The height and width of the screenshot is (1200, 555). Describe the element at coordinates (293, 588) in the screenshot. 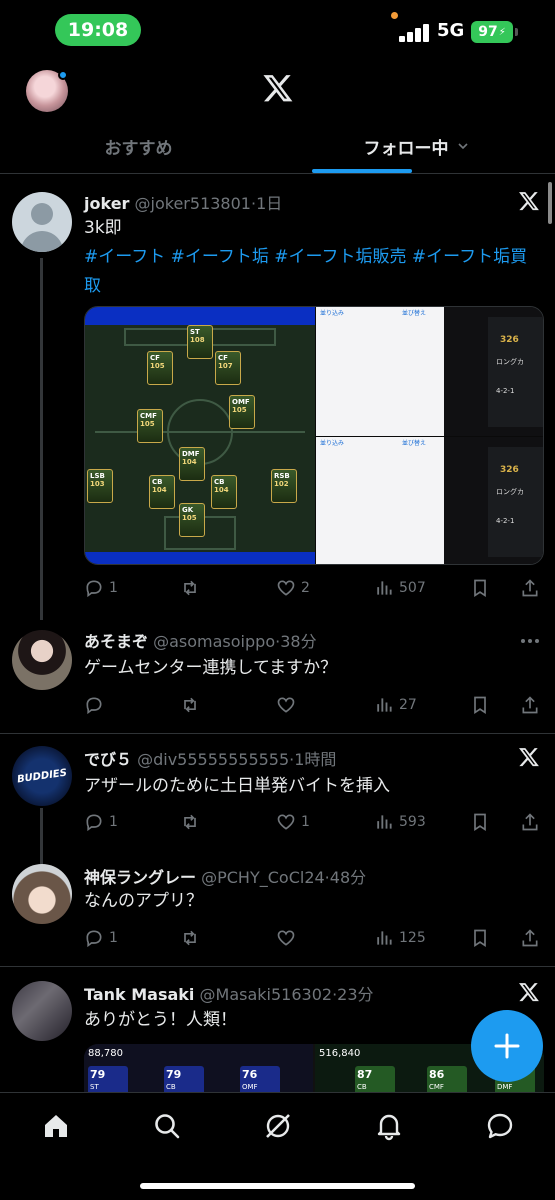

I see `like-button: 2` at that location.